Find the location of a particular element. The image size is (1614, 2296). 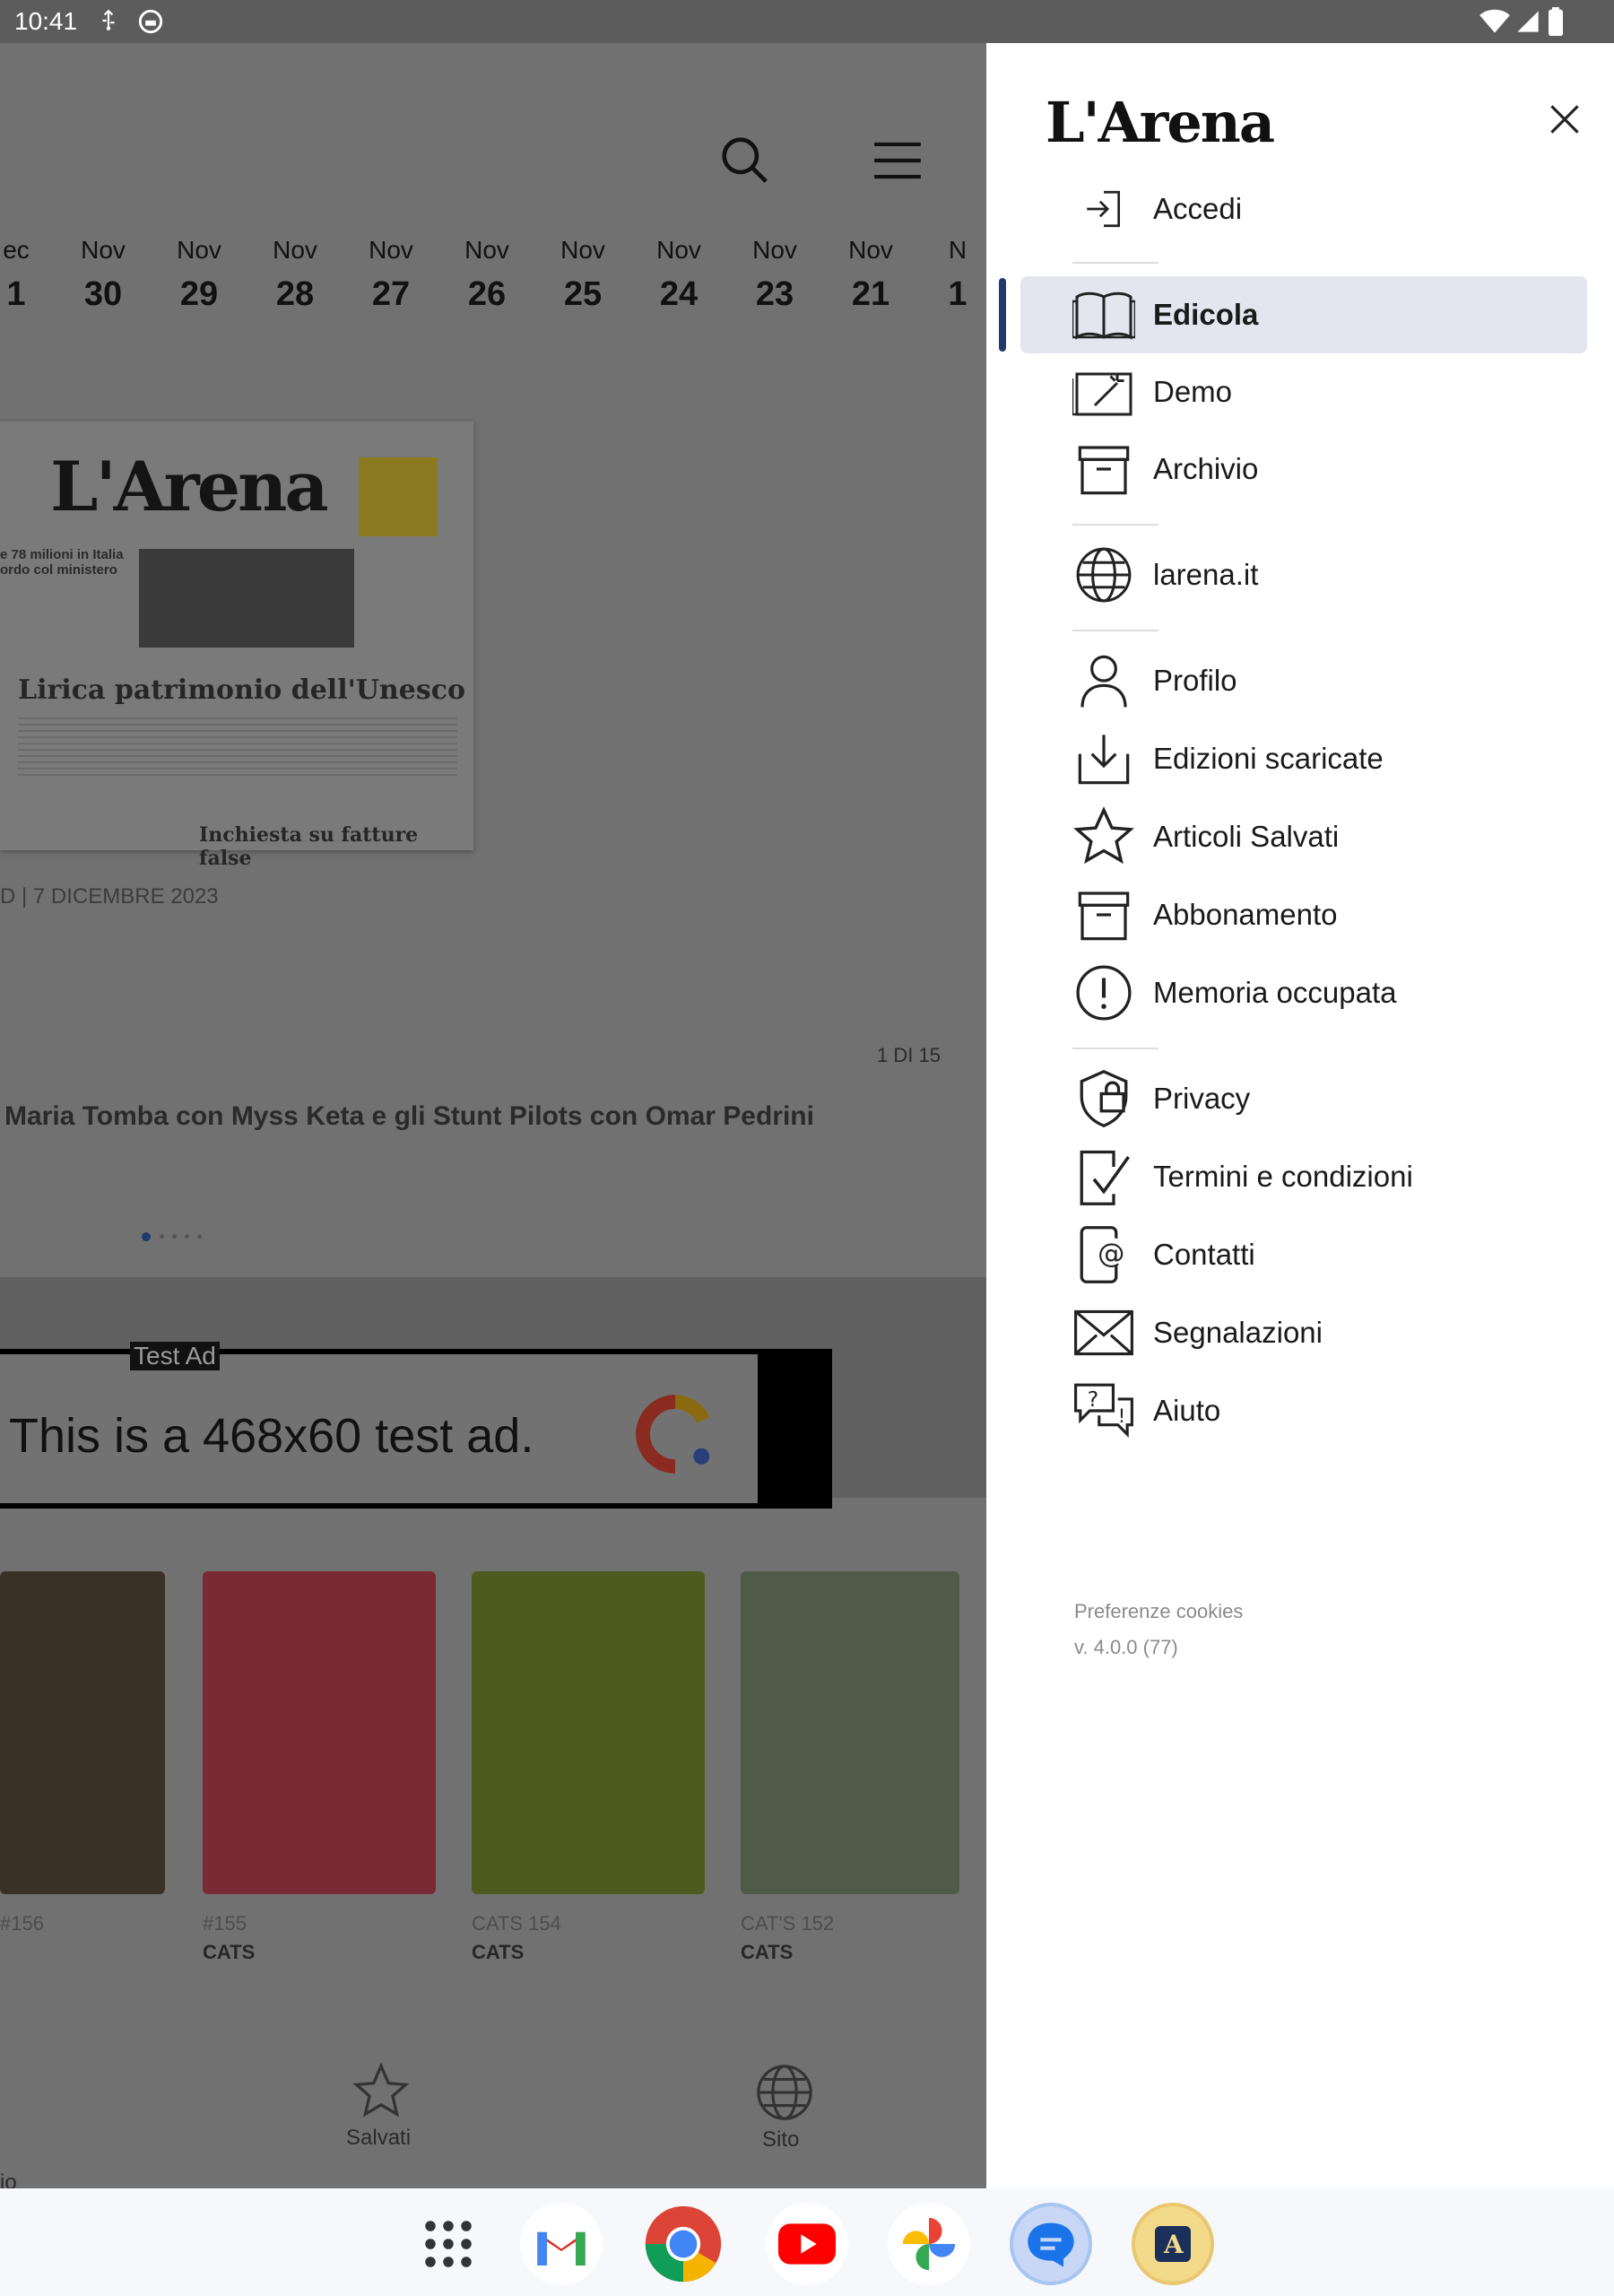

active-indicator is located at coordinates (1002, 315).